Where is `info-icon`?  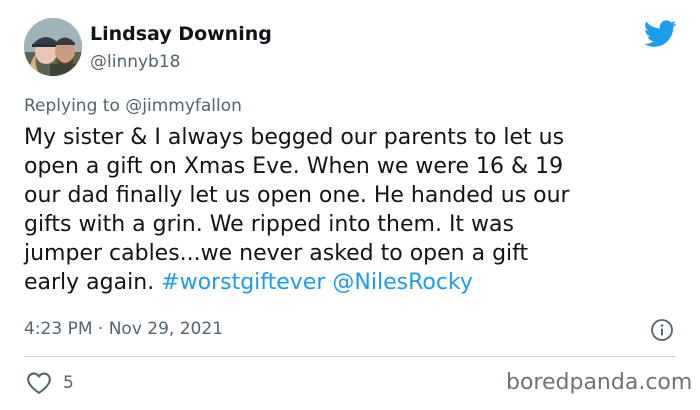
info-icon is located at coordinates (662, 330).